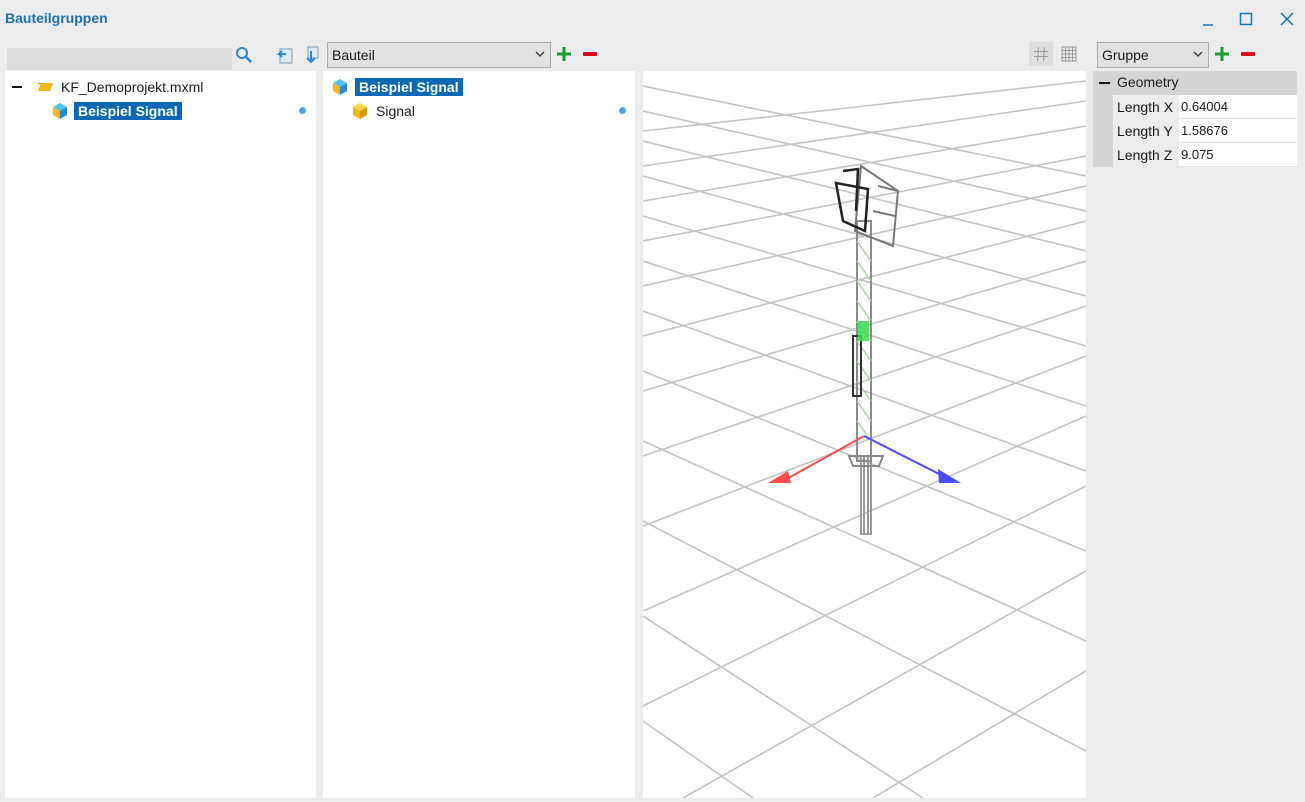  Describe the element at coordinates (360, 111) in the screenshot. I see `component-icon` at that location.